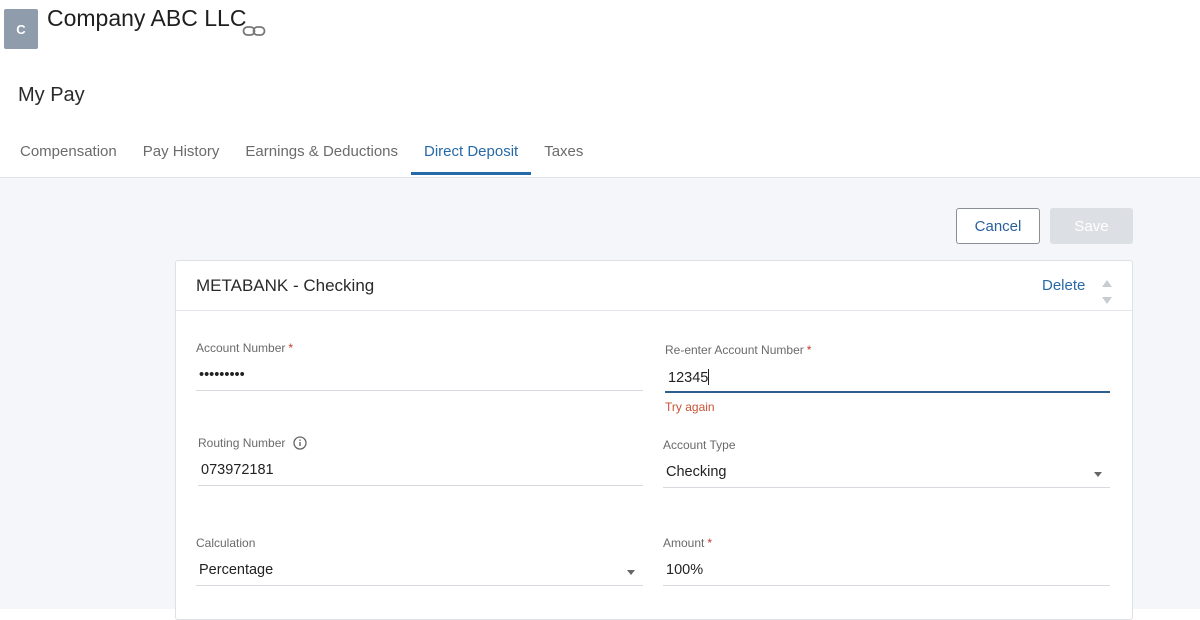 The width and height of the screenshot is (1200, 620). What do you see at coordinates (690, 407) in the screenshot?
I see `error-message: Try again` at bounding box center [690, 407].